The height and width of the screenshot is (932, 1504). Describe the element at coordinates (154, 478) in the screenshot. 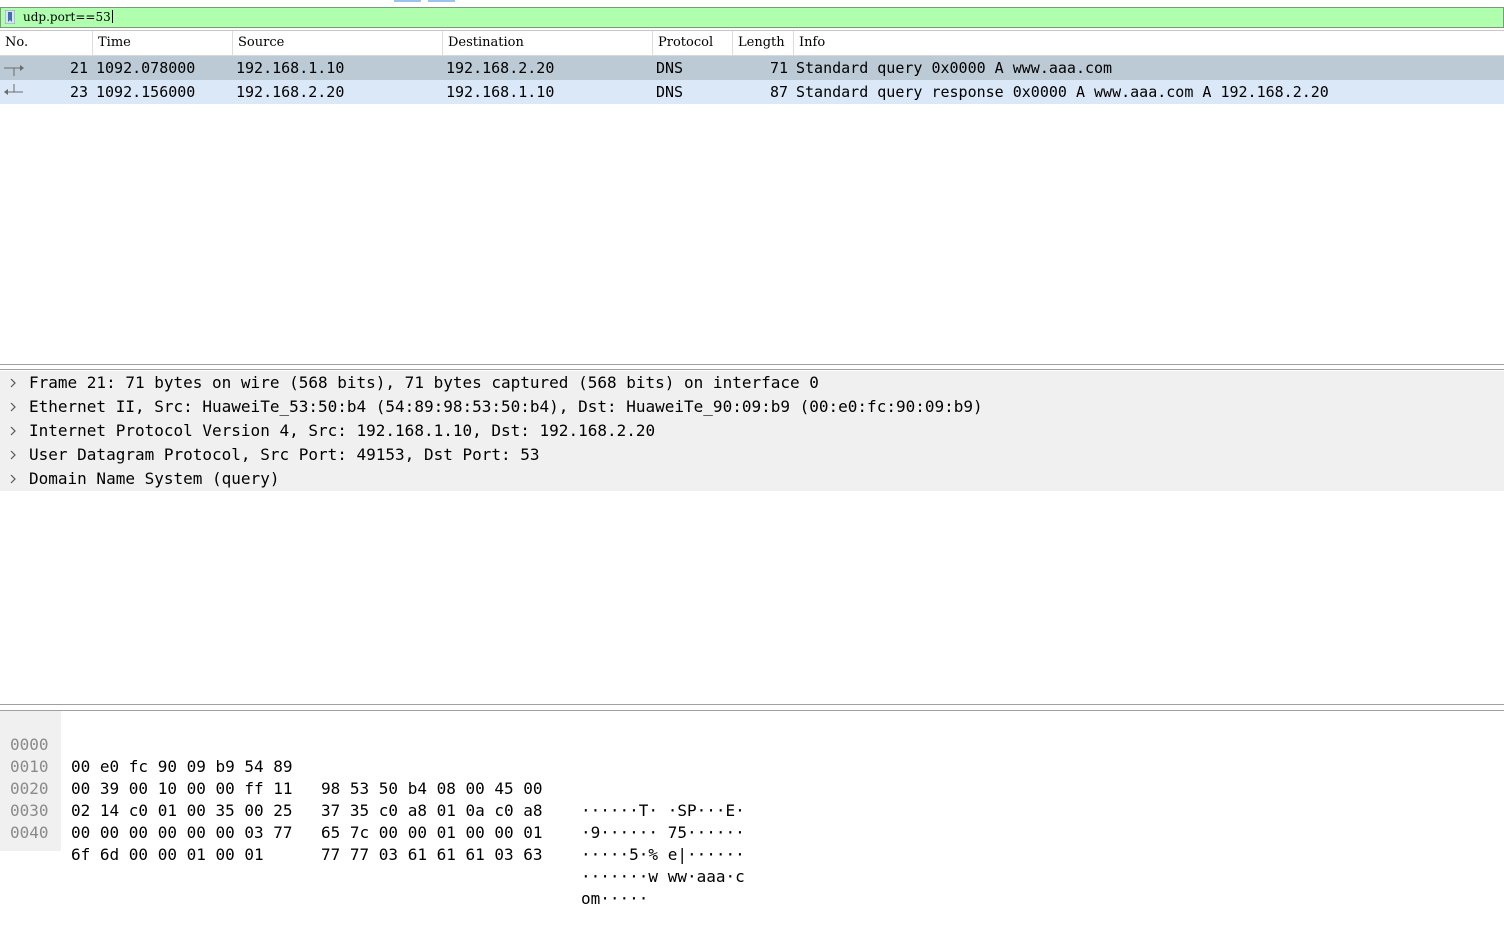

I see `detail-tree-label: Domain Name System (query)` at that location.